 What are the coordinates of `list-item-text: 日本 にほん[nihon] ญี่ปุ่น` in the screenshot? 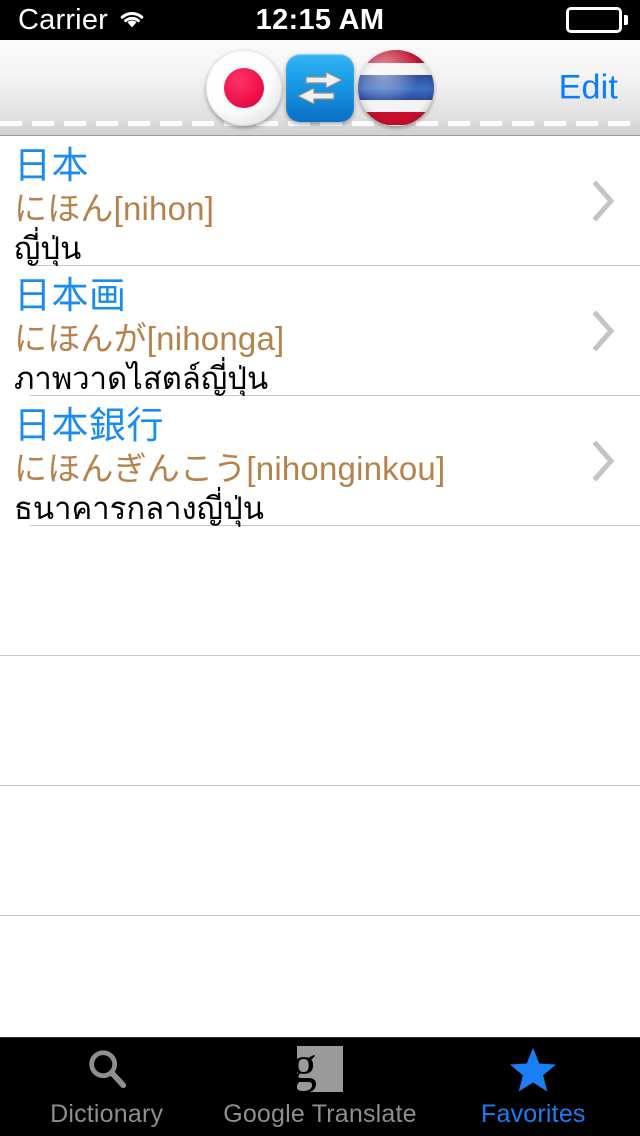 It's located at (320, 202).